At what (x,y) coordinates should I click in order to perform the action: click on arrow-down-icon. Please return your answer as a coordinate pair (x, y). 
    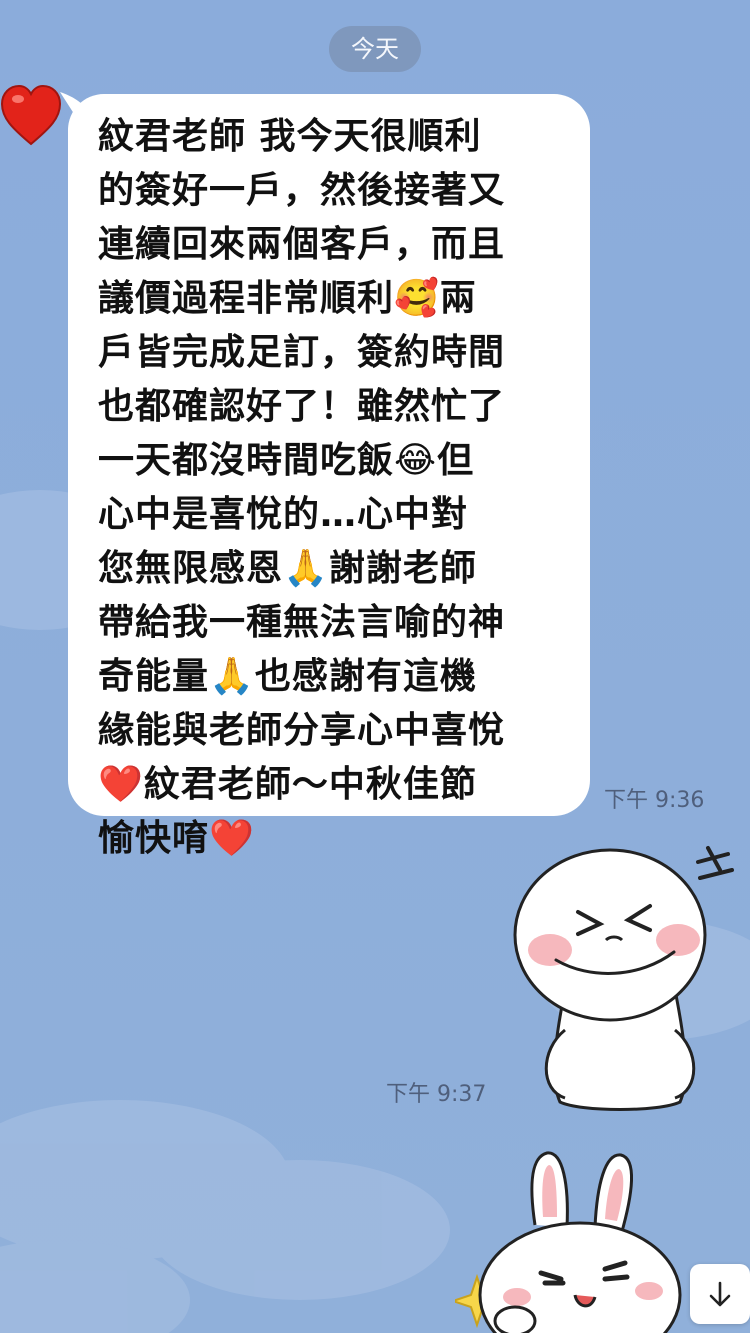
    Looking at the image, I should click on (720, 1294).